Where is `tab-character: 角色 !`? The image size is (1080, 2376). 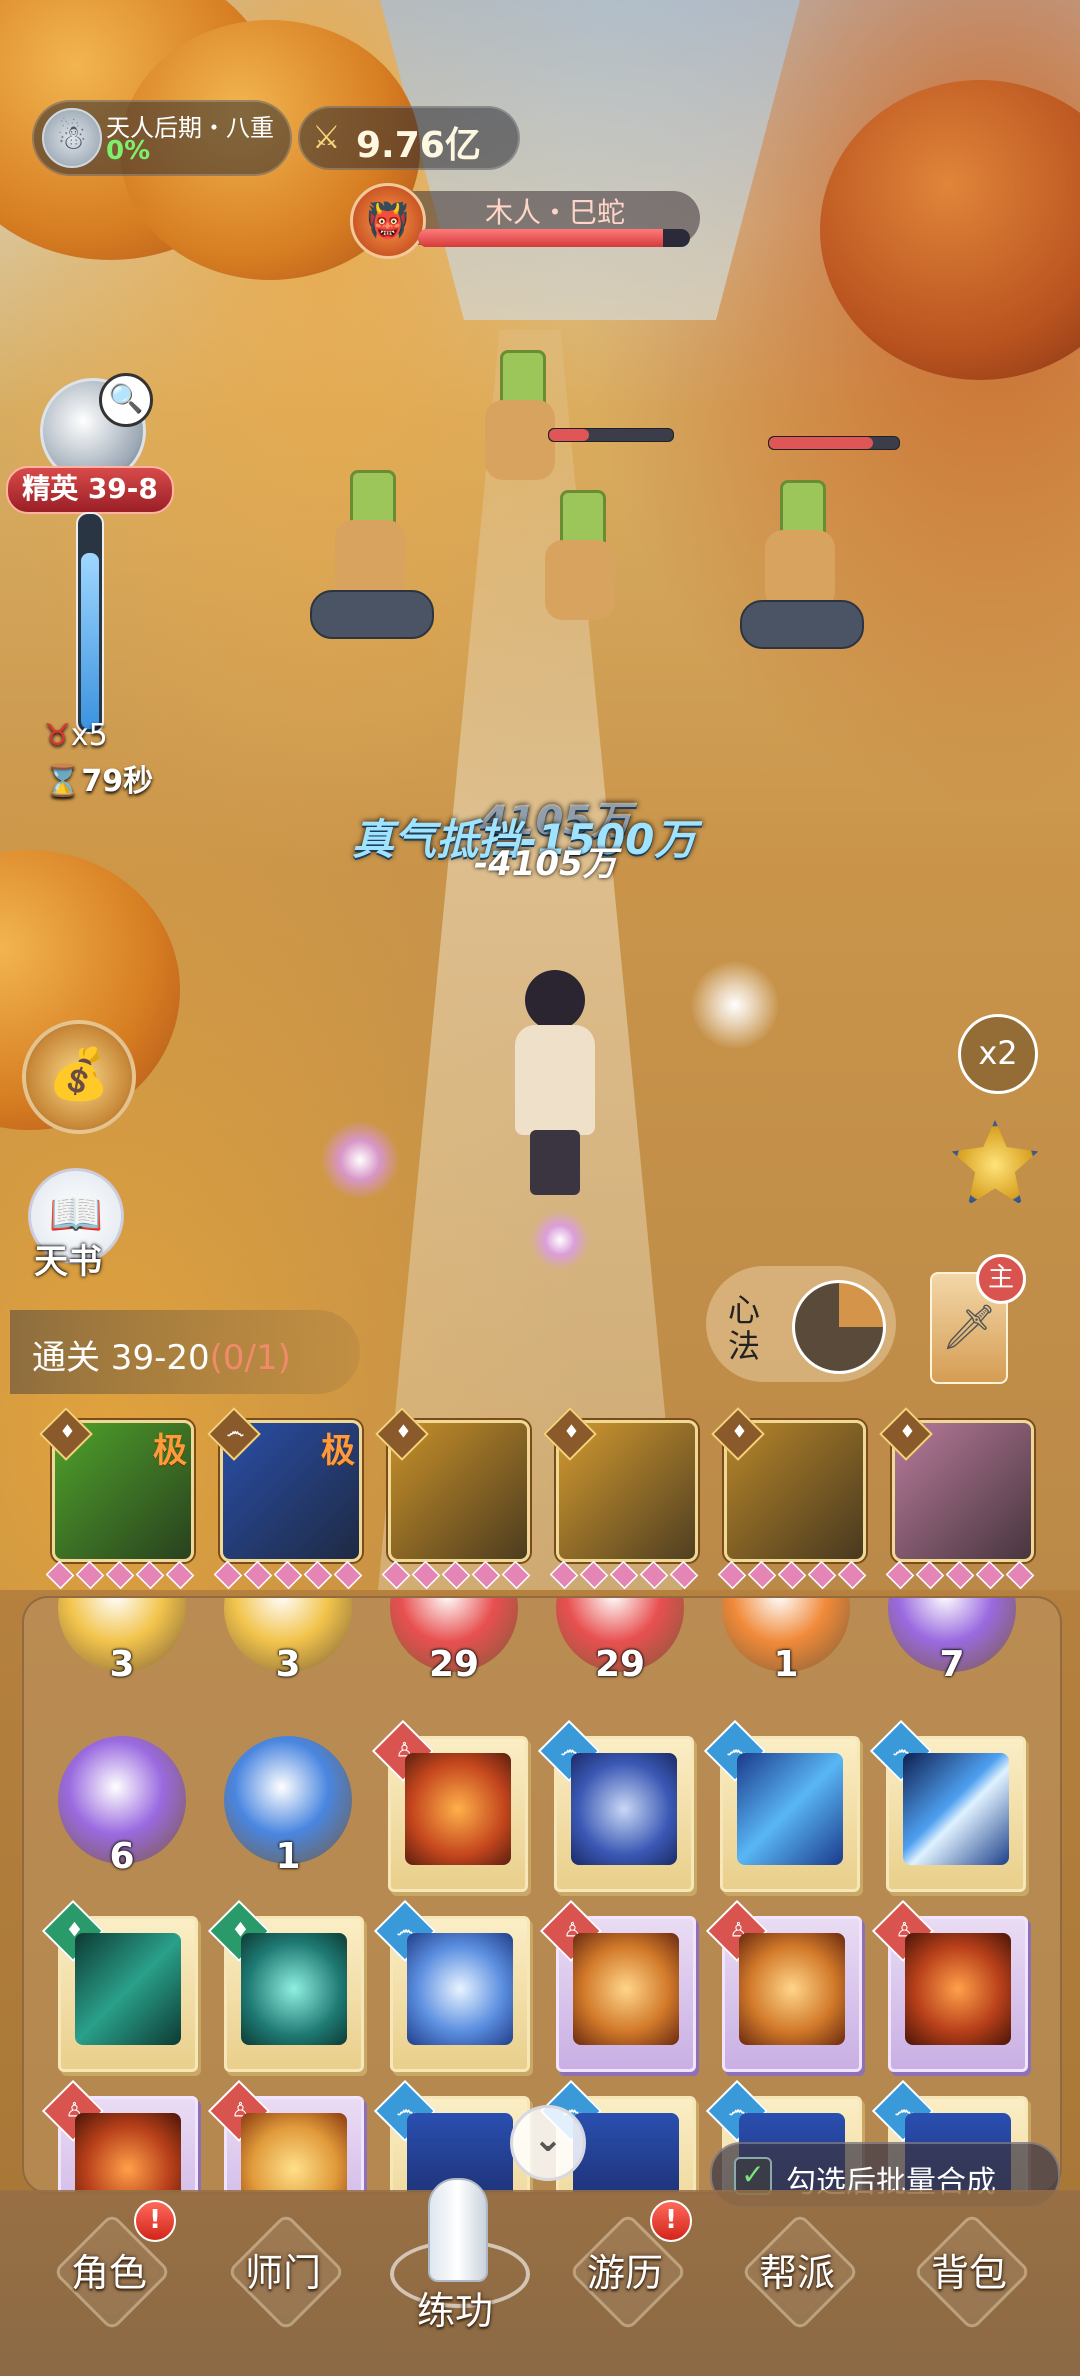
tab-character: 角色 ! is located at coordinates (109, 2283).